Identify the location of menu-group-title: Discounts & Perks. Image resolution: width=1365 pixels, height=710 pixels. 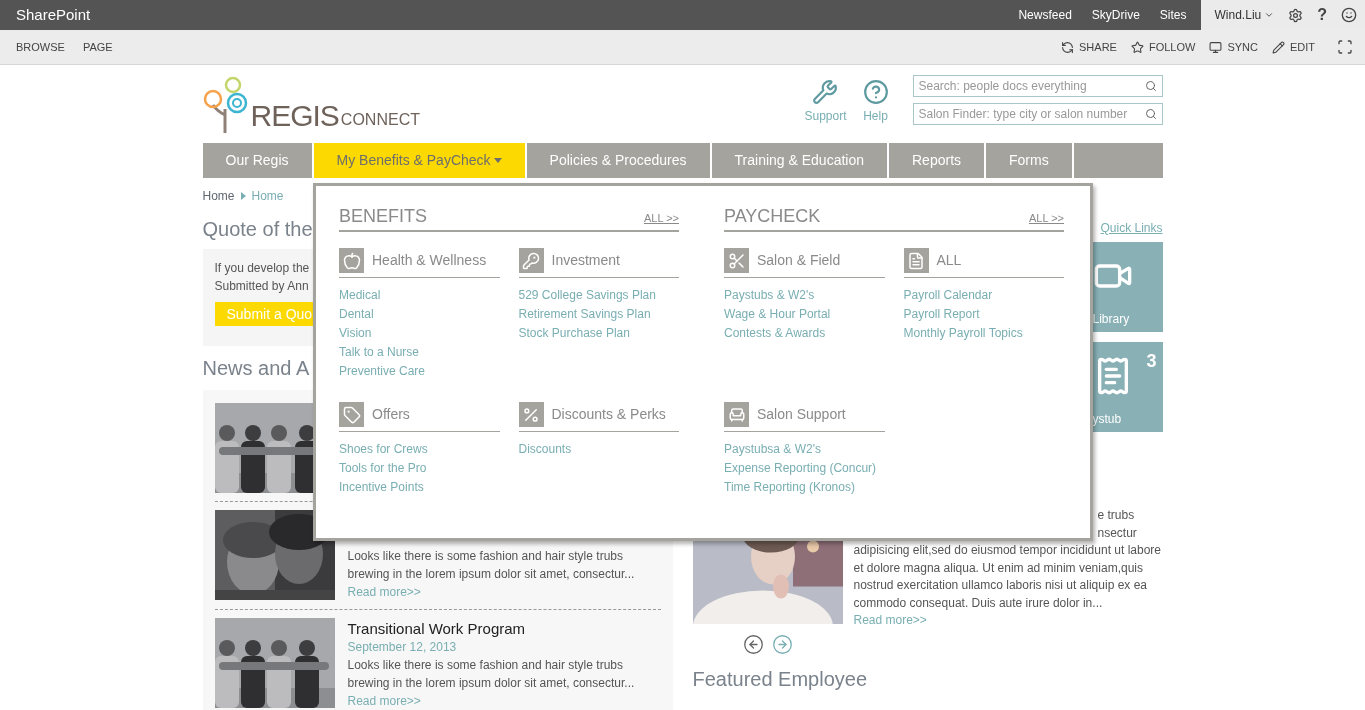
(608, 414).